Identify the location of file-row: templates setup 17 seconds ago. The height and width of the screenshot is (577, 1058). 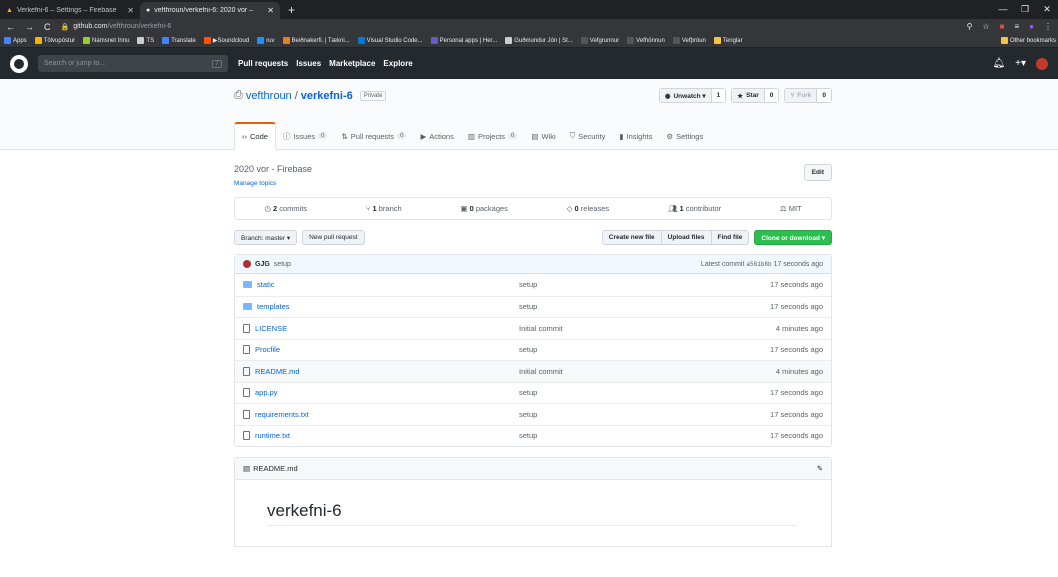
(533, 306).